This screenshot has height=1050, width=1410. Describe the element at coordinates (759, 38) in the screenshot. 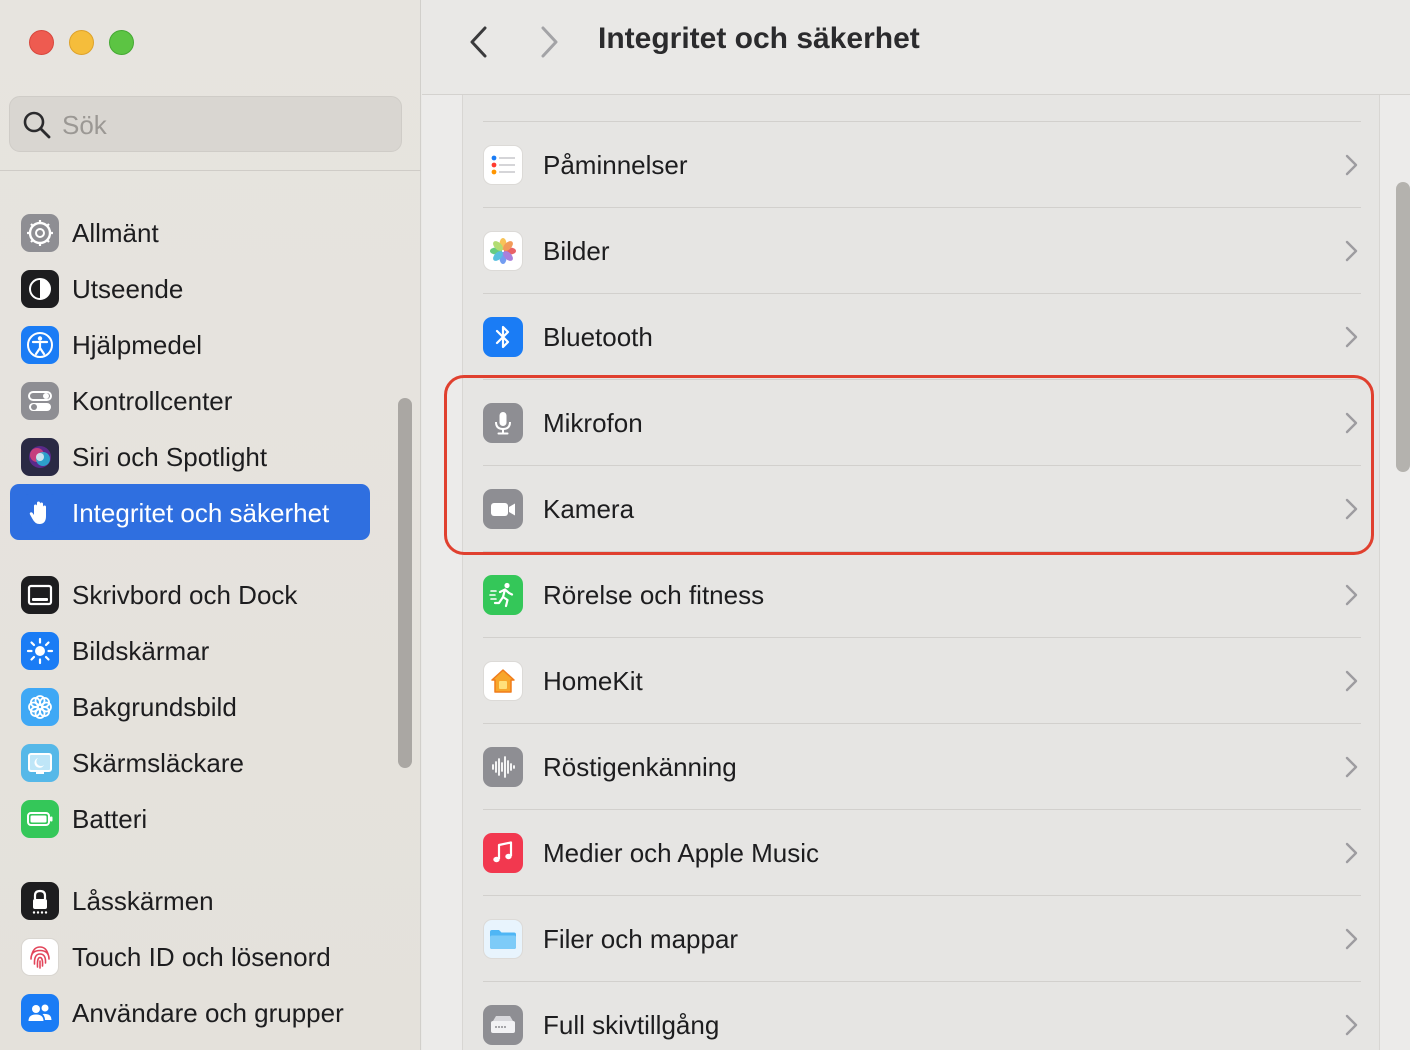

I see `page-title: Integritet och säkerhet` at that location.